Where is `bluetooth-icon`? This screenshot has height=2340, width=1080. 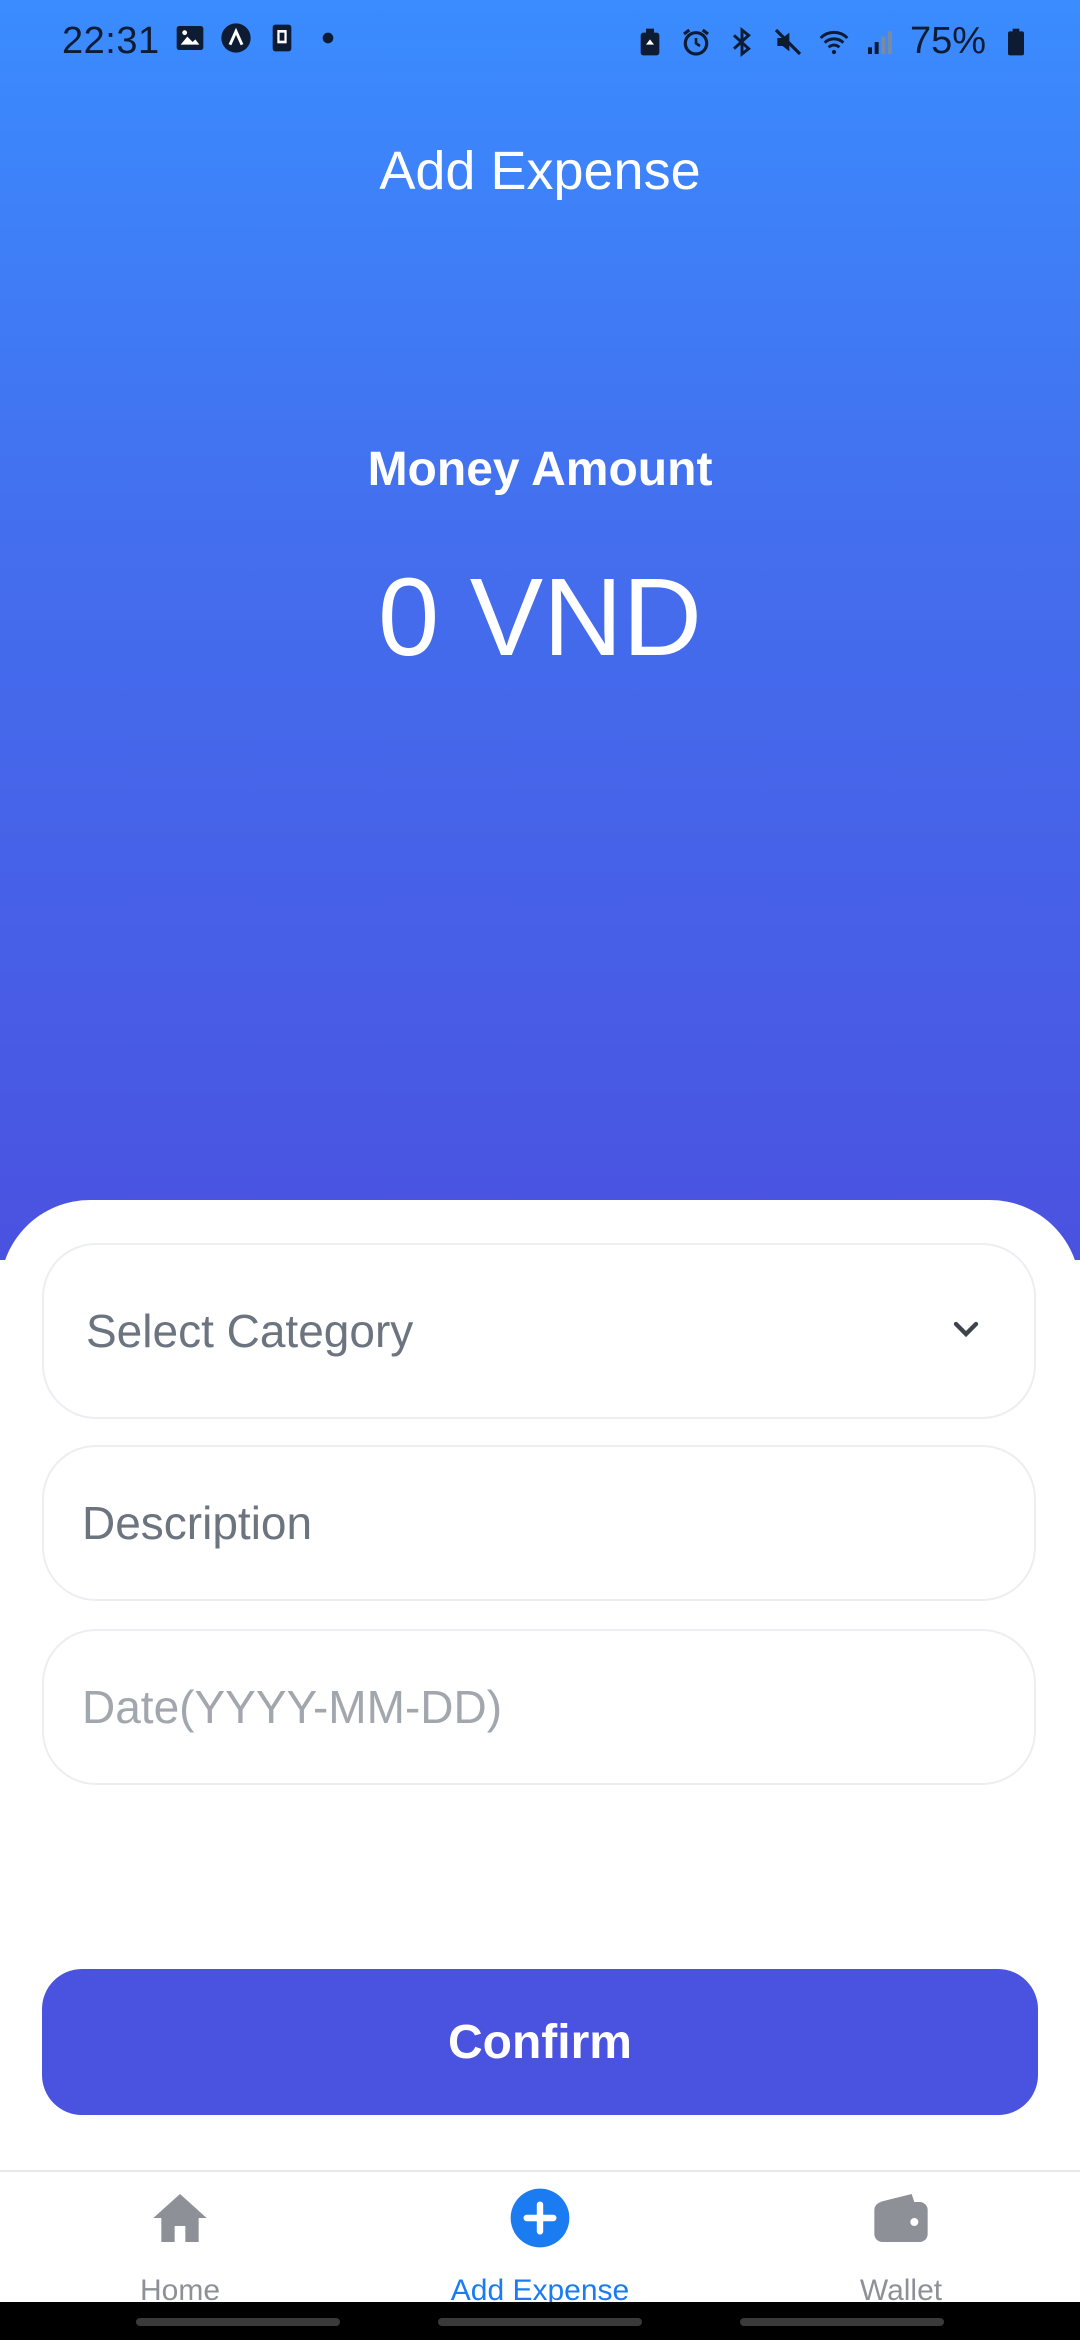 bluetooth-icon is located at coordinates (741, 41).